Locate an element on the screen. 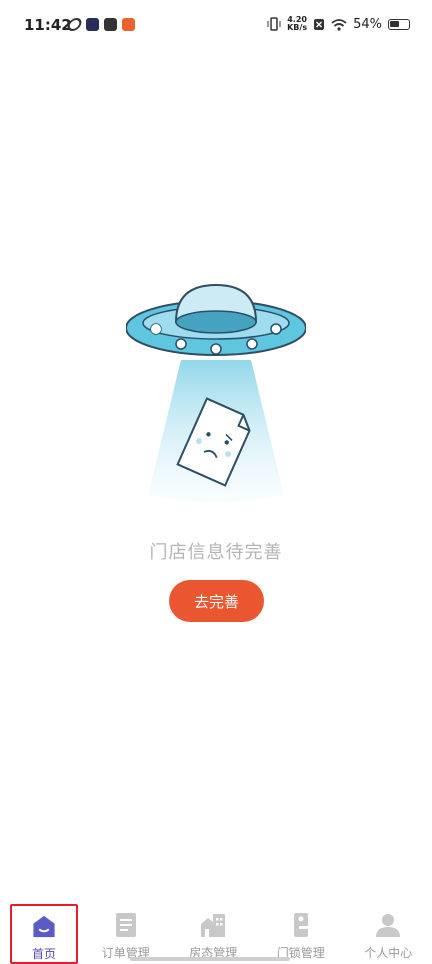  tab-home: 首页 is located at coordinates (44, 934).